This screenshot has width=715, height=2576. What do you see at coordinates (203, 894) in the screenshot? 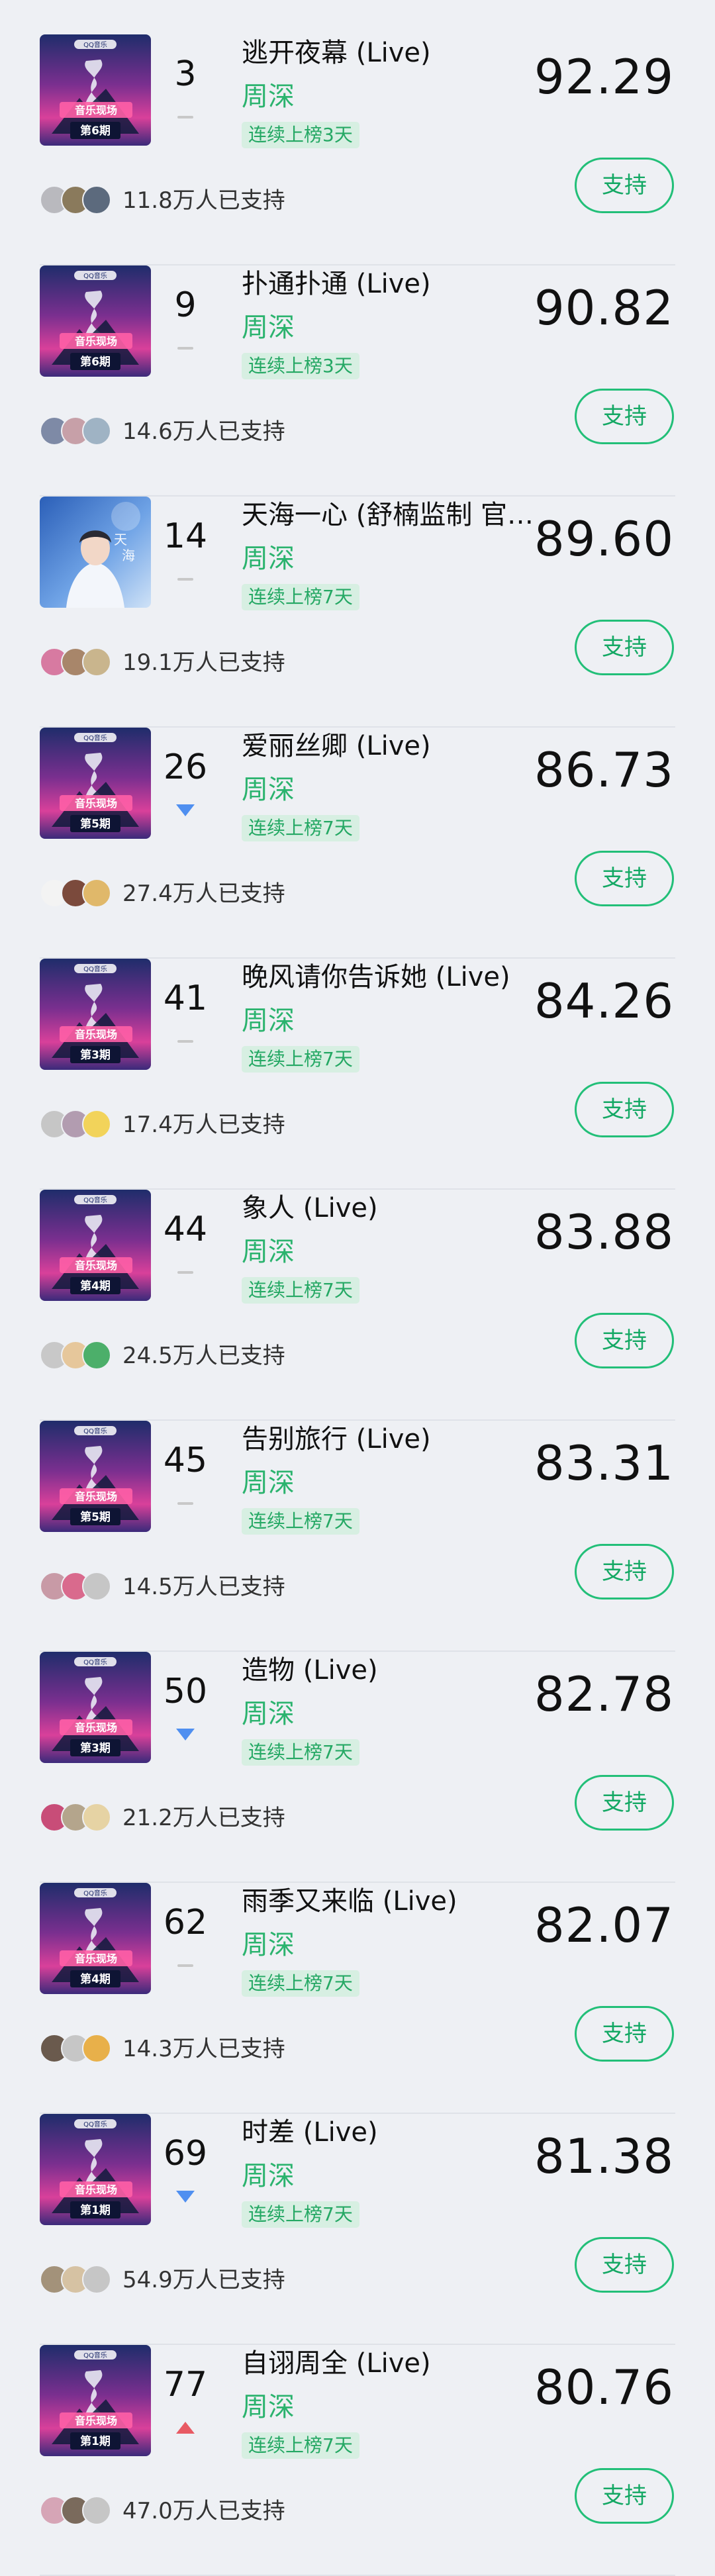
I see `supporter-count: 27.4万人已支持` at bounding box center [203, 894].